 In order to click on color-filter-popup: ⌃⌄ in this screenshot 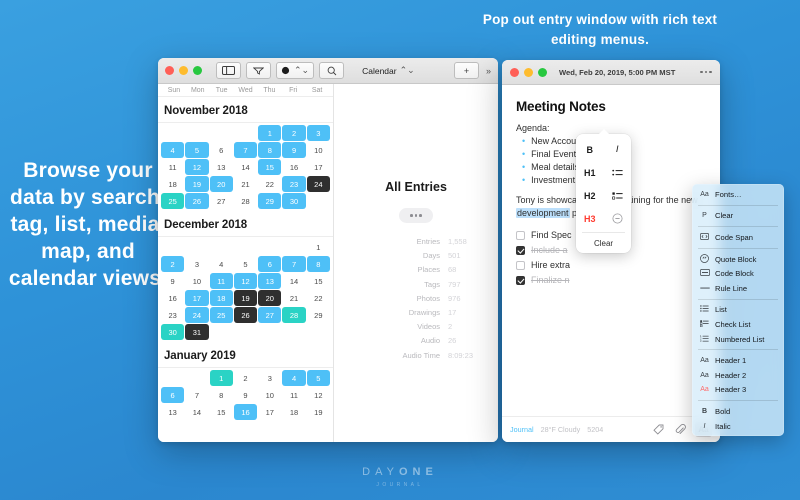, I will do `click(295, 70)`.